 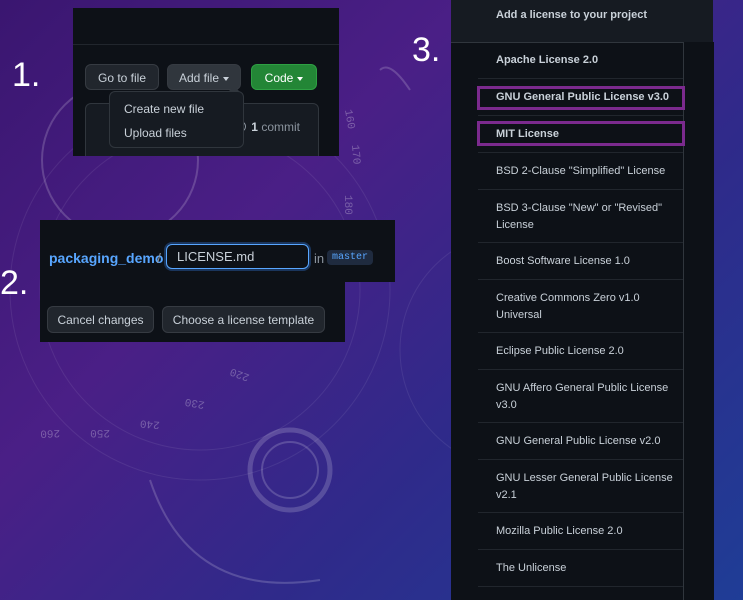 I want to click on license-item-cc0: Creative Commons Zero v1.0 Universal, so click(x=580, y=306).